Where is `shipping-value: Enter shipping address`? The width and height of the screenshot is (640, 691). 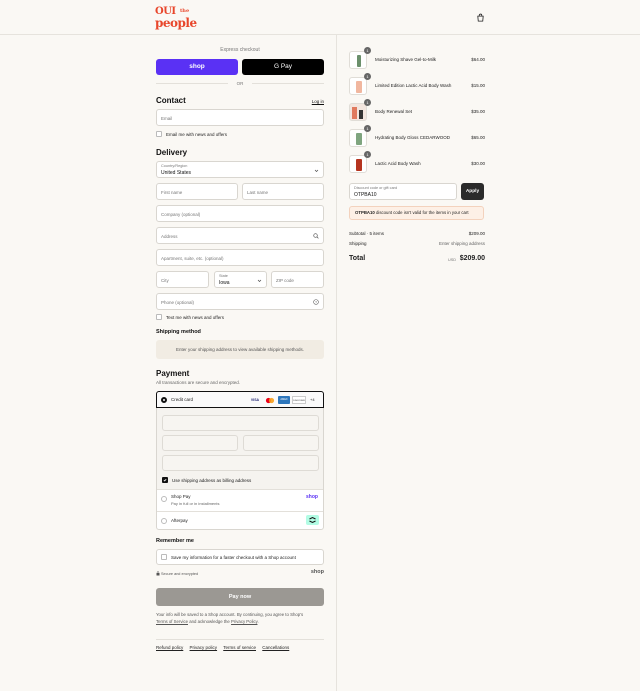 shipping-value: Enter shipping address is located at coordinates (461, 243).